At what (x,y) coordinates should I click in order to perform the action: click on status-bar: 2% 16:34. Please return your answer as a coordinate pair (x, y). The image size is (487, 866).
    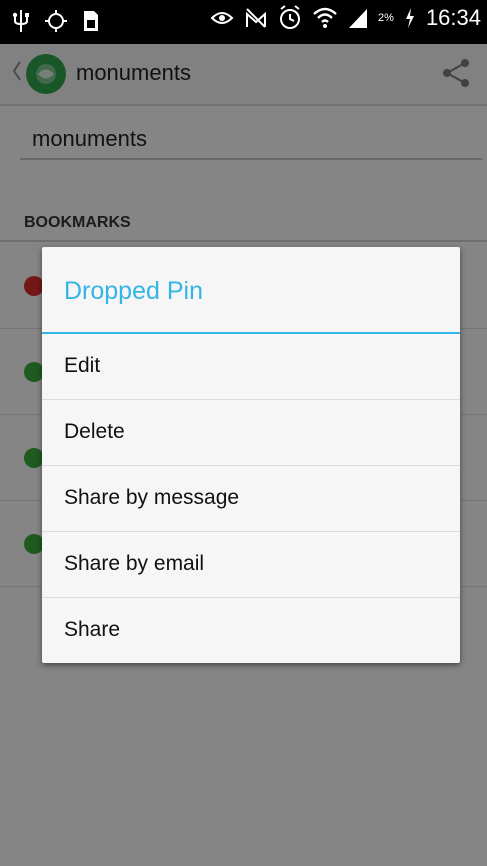
    Looking at the image, I should click on (243, 22).